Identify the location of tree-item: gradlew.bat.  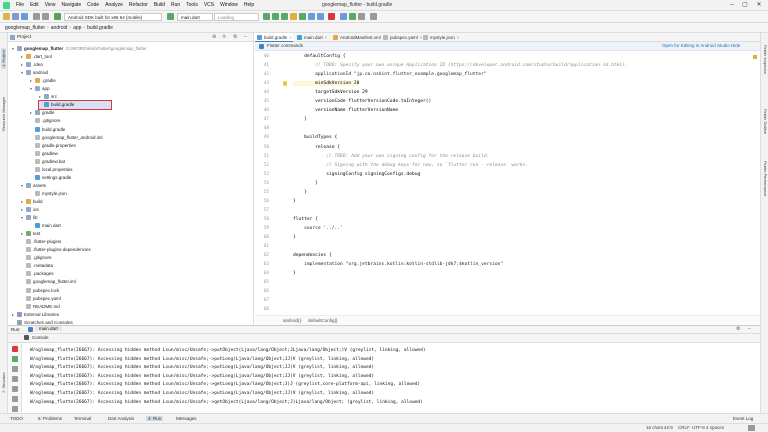
(47, 162).